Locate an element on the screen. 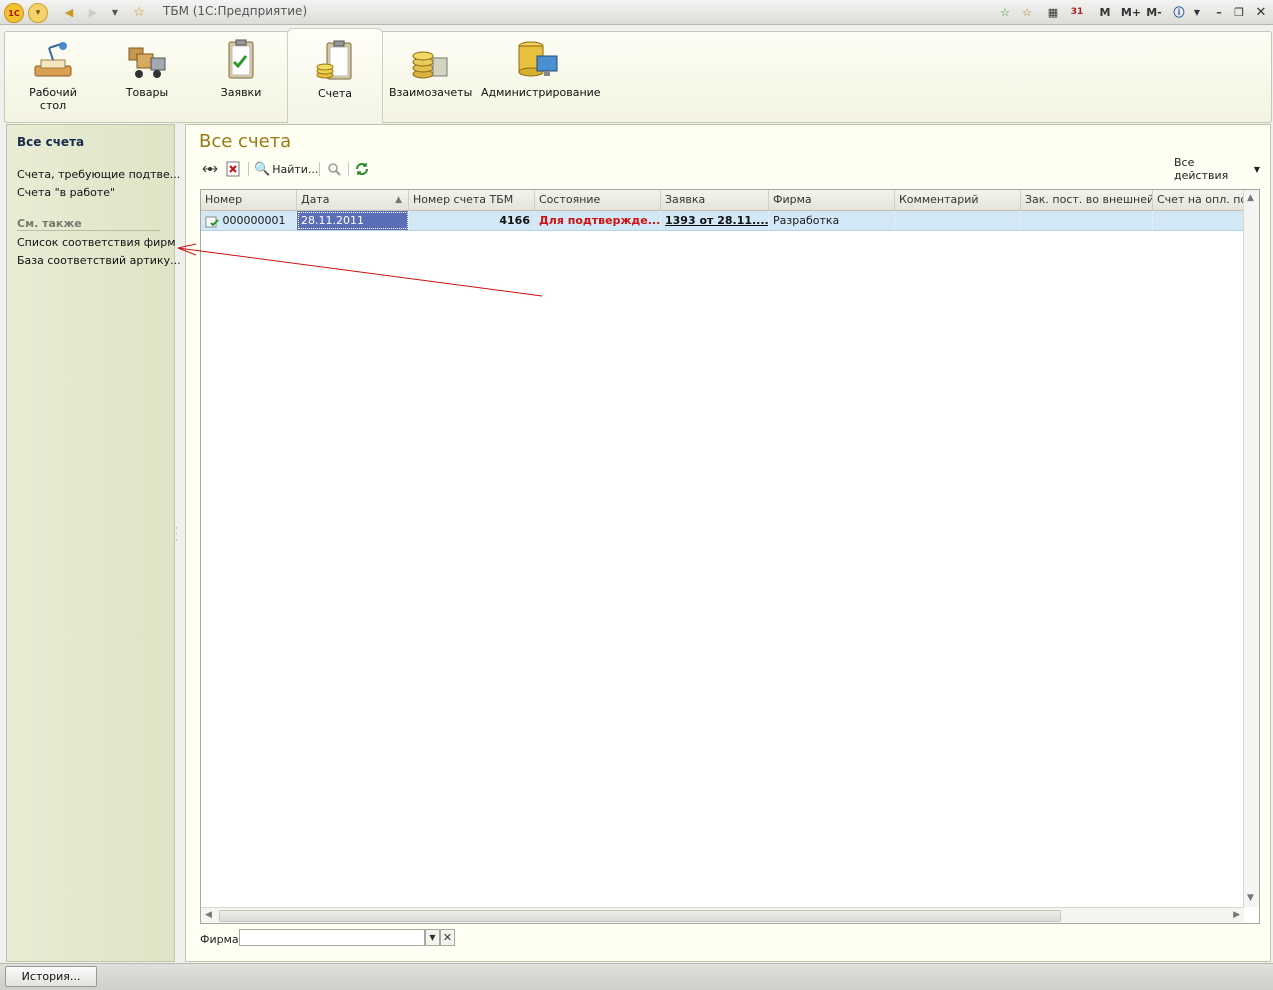 This screenshot has height=990, width=1273. memory-m-button: M is located at coordinates (1105, 12).